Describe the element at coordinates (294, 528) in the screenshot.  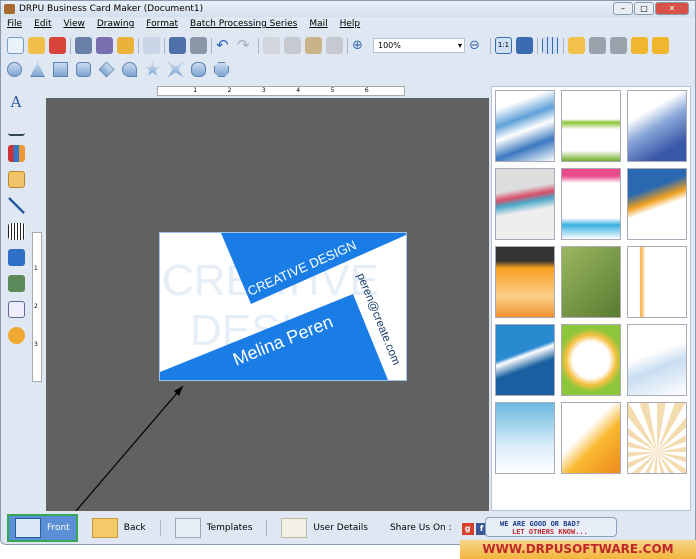
I see `user-details-icon` at that location.